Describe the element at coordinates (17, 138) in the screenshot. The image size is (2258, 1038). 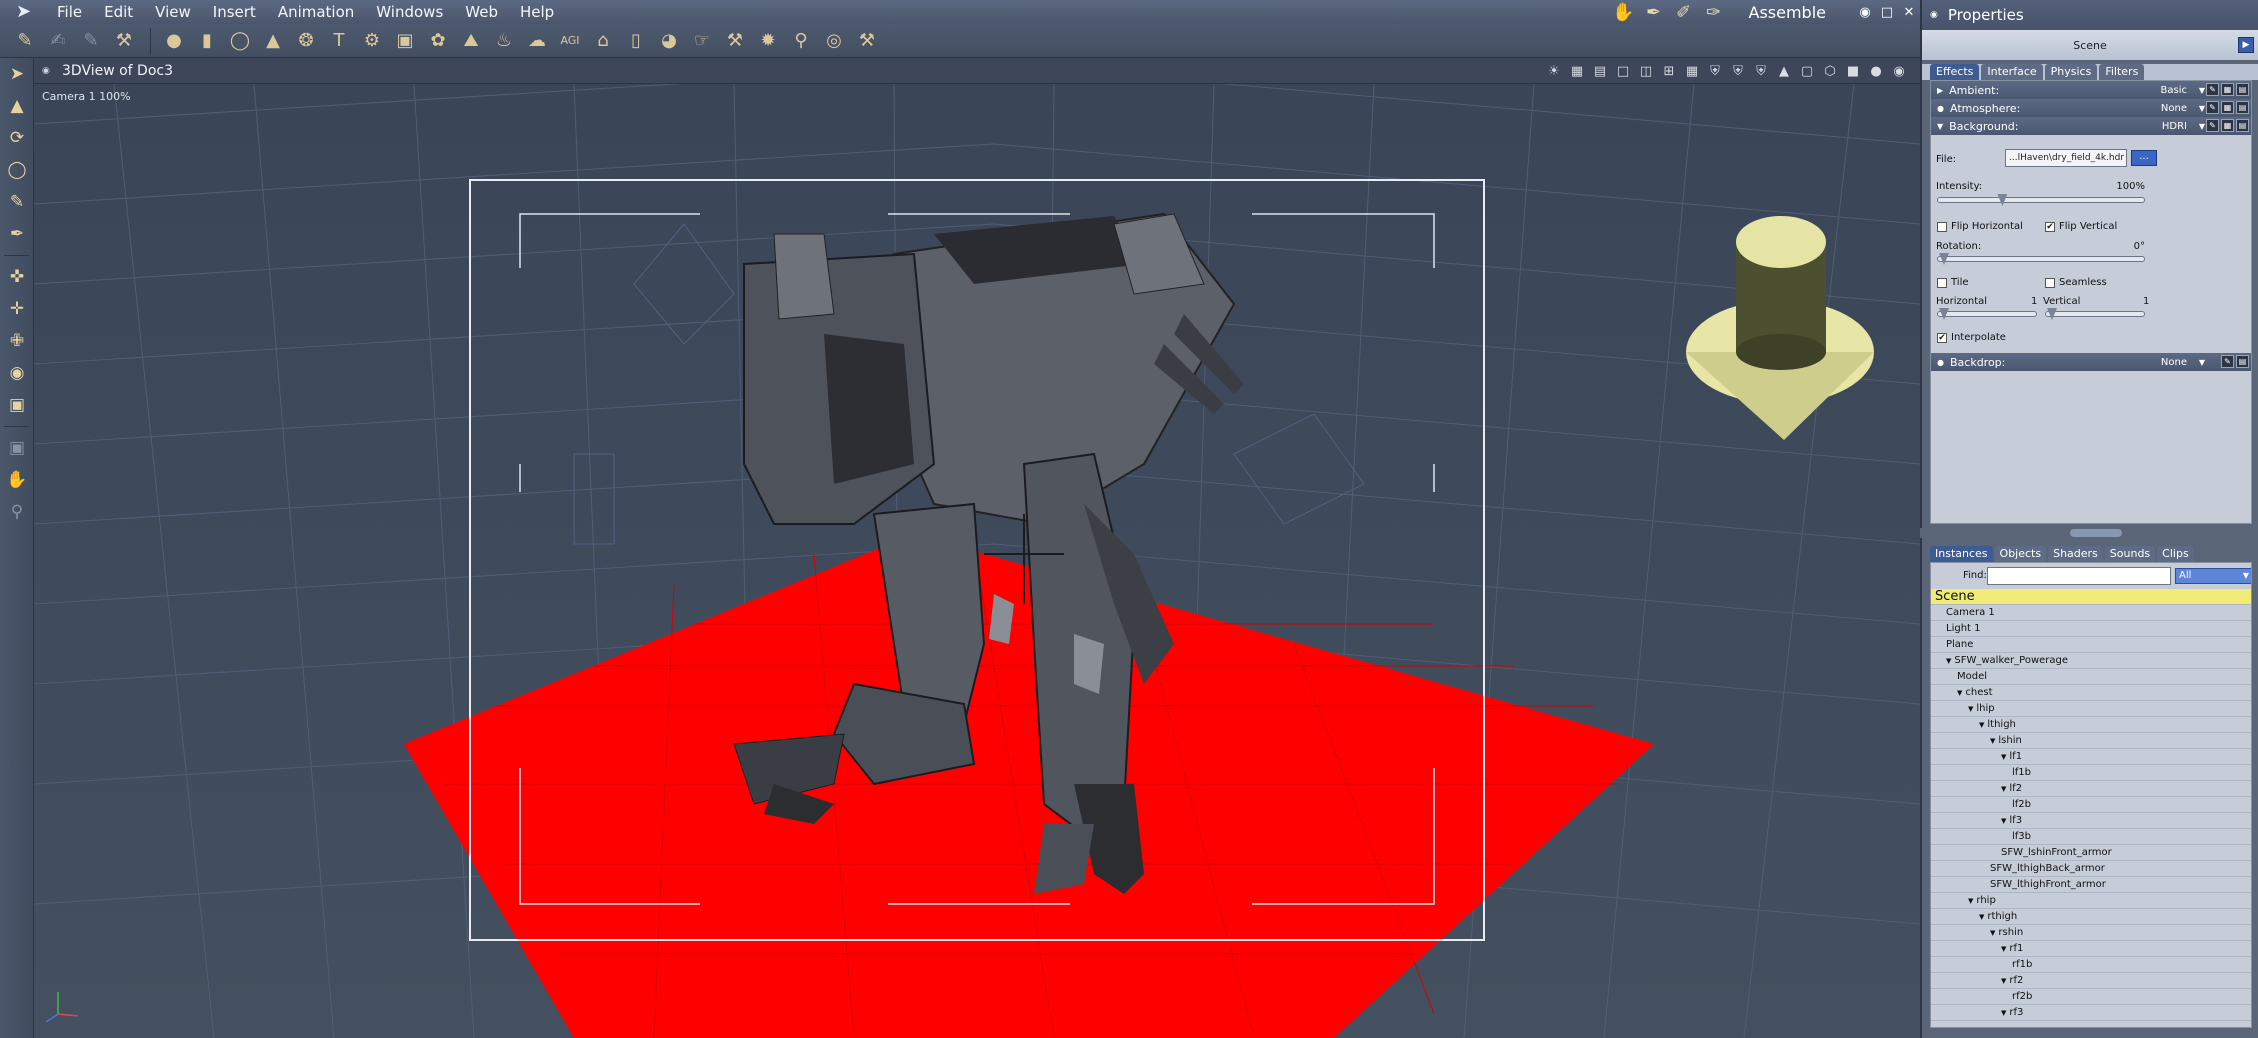
I see `rotate-icon: ⟳` at that location.